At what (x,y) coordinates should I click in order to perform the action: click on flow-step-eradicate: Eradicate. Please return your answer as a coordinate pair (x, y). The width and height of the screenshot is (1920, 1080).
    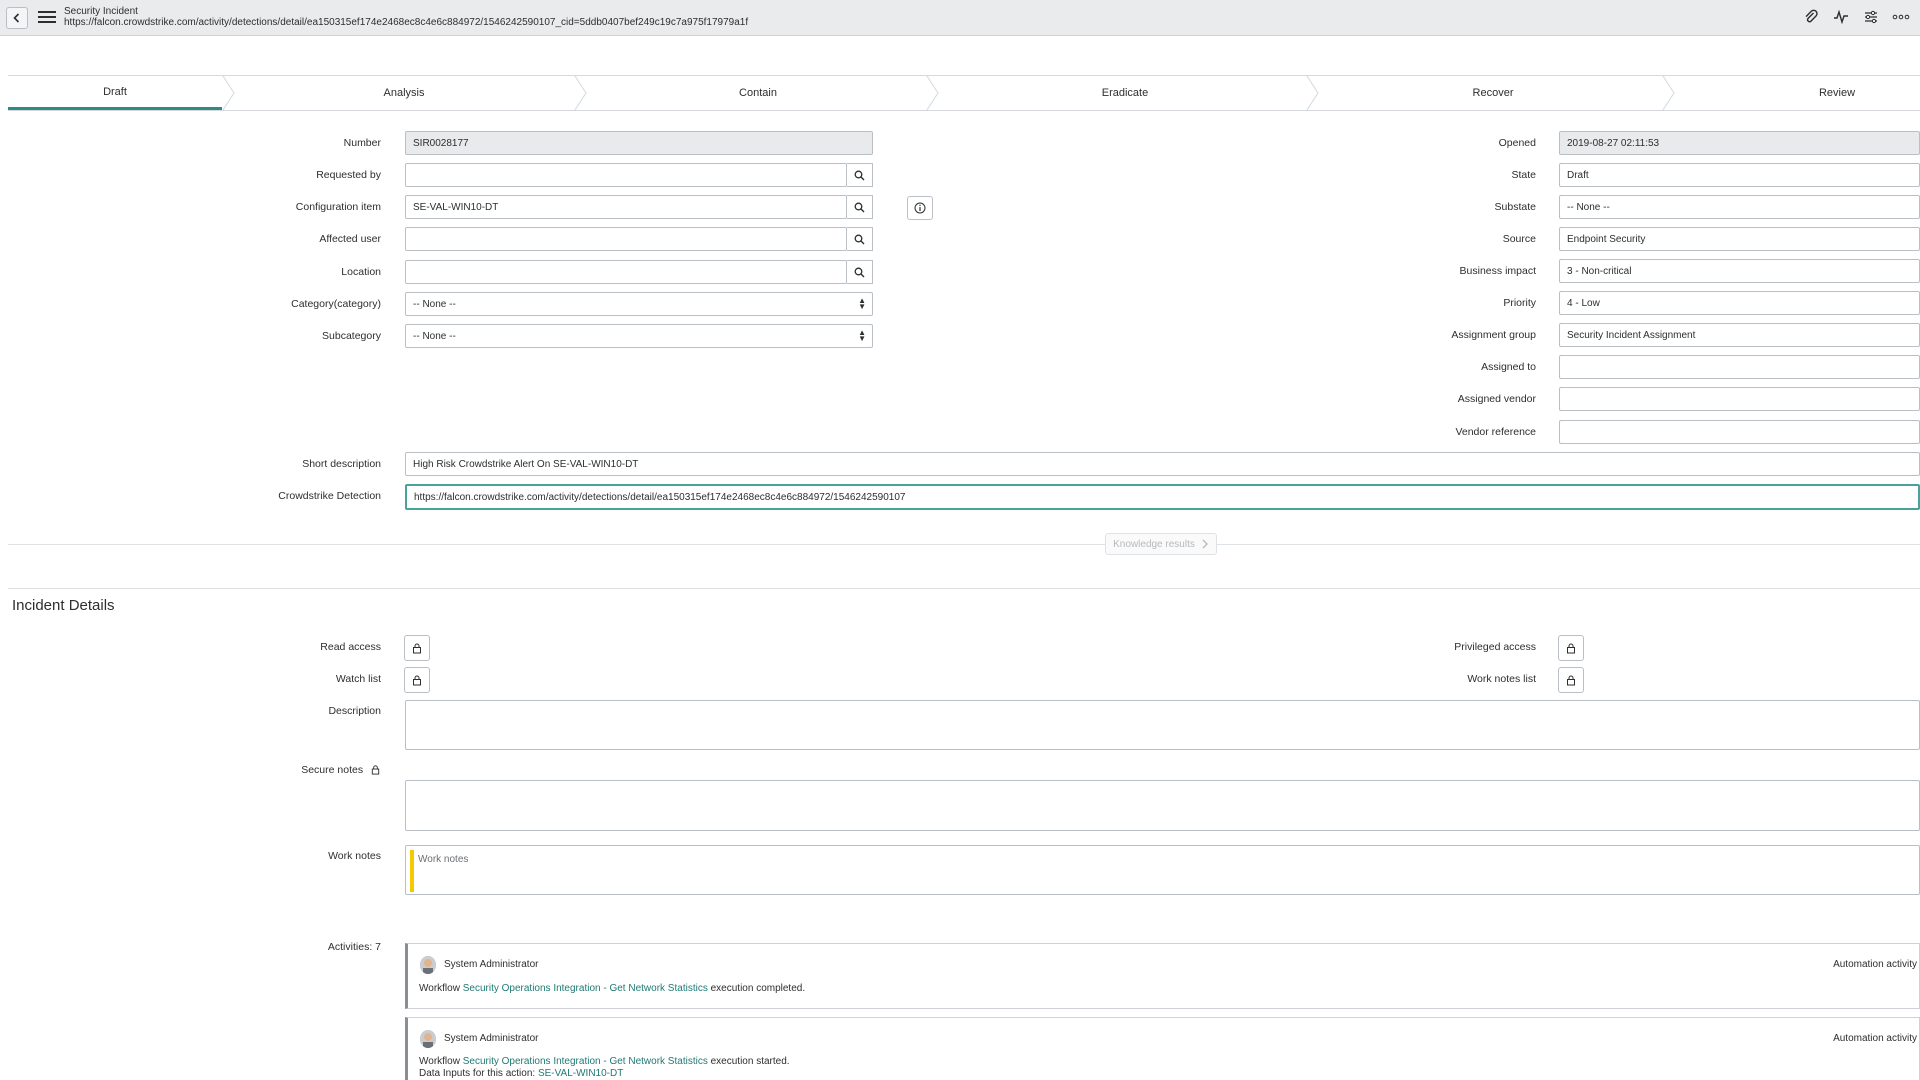
    Looking at the image, I should click on (1125, 93).